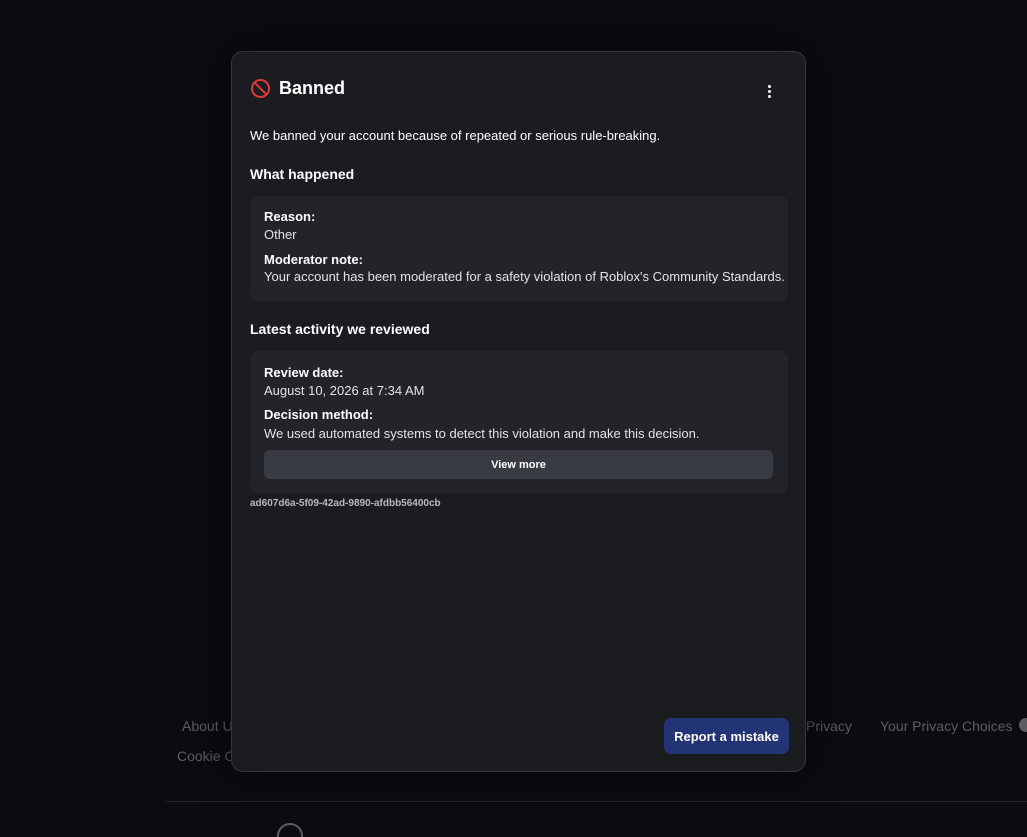  What do you see at coordinates (829, 726) in the screenshot?
I see `footer-link-privacy: Privacy` at bounding box center [829, 726].